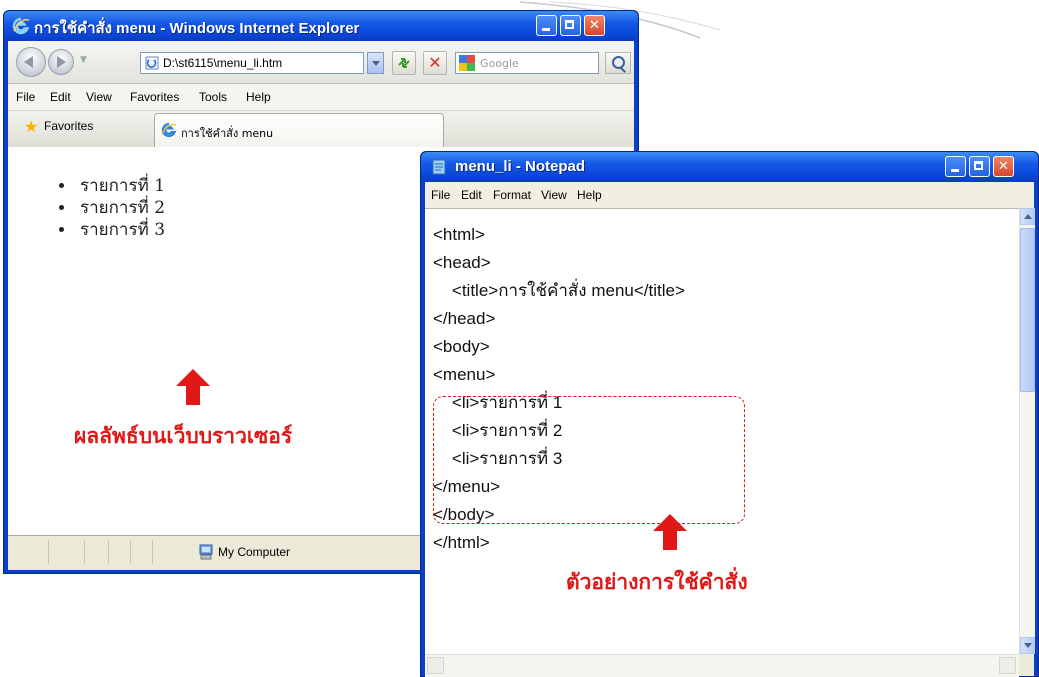  I want to click on page-icon, so click(152, 63).